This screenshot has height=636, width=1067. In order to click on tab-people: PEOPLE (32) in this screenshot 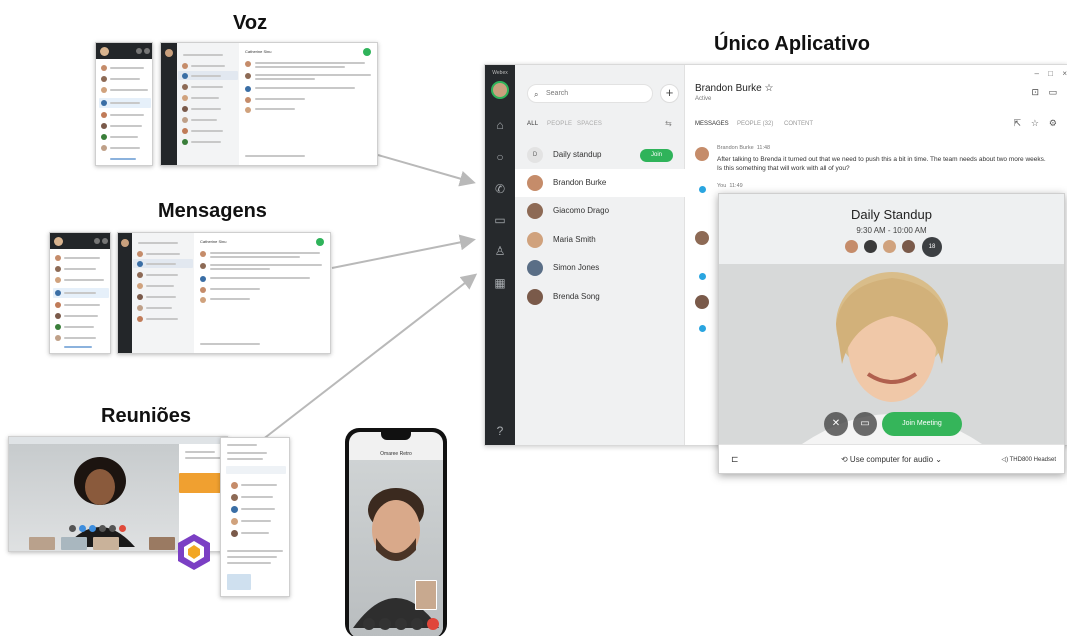, I will do `click(755, 124)`.